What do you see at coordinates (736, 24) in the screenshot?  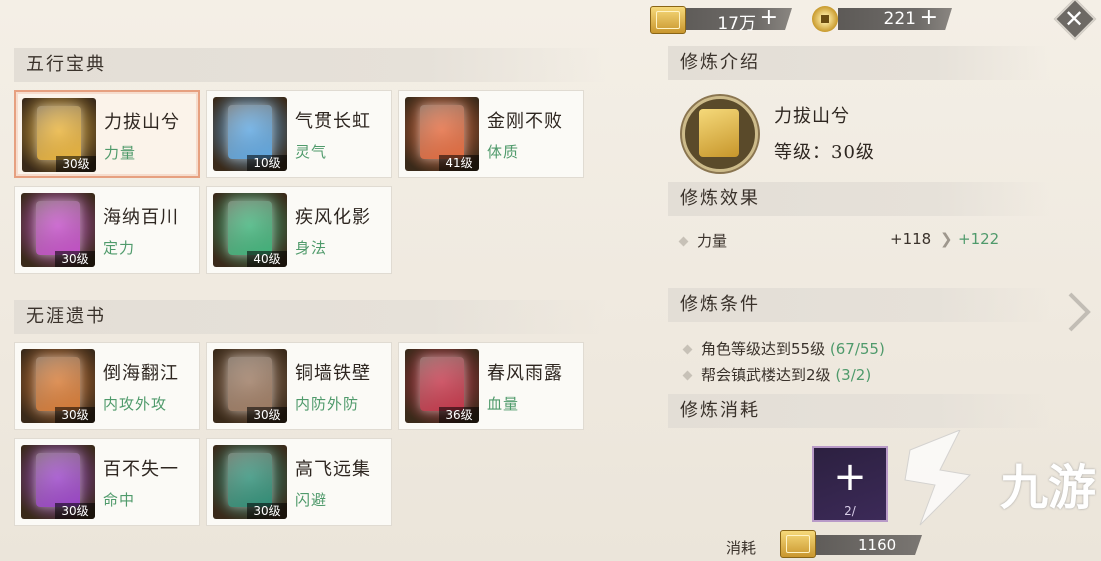 I see `gold-value: 17万` at bounding box center [736, 24].